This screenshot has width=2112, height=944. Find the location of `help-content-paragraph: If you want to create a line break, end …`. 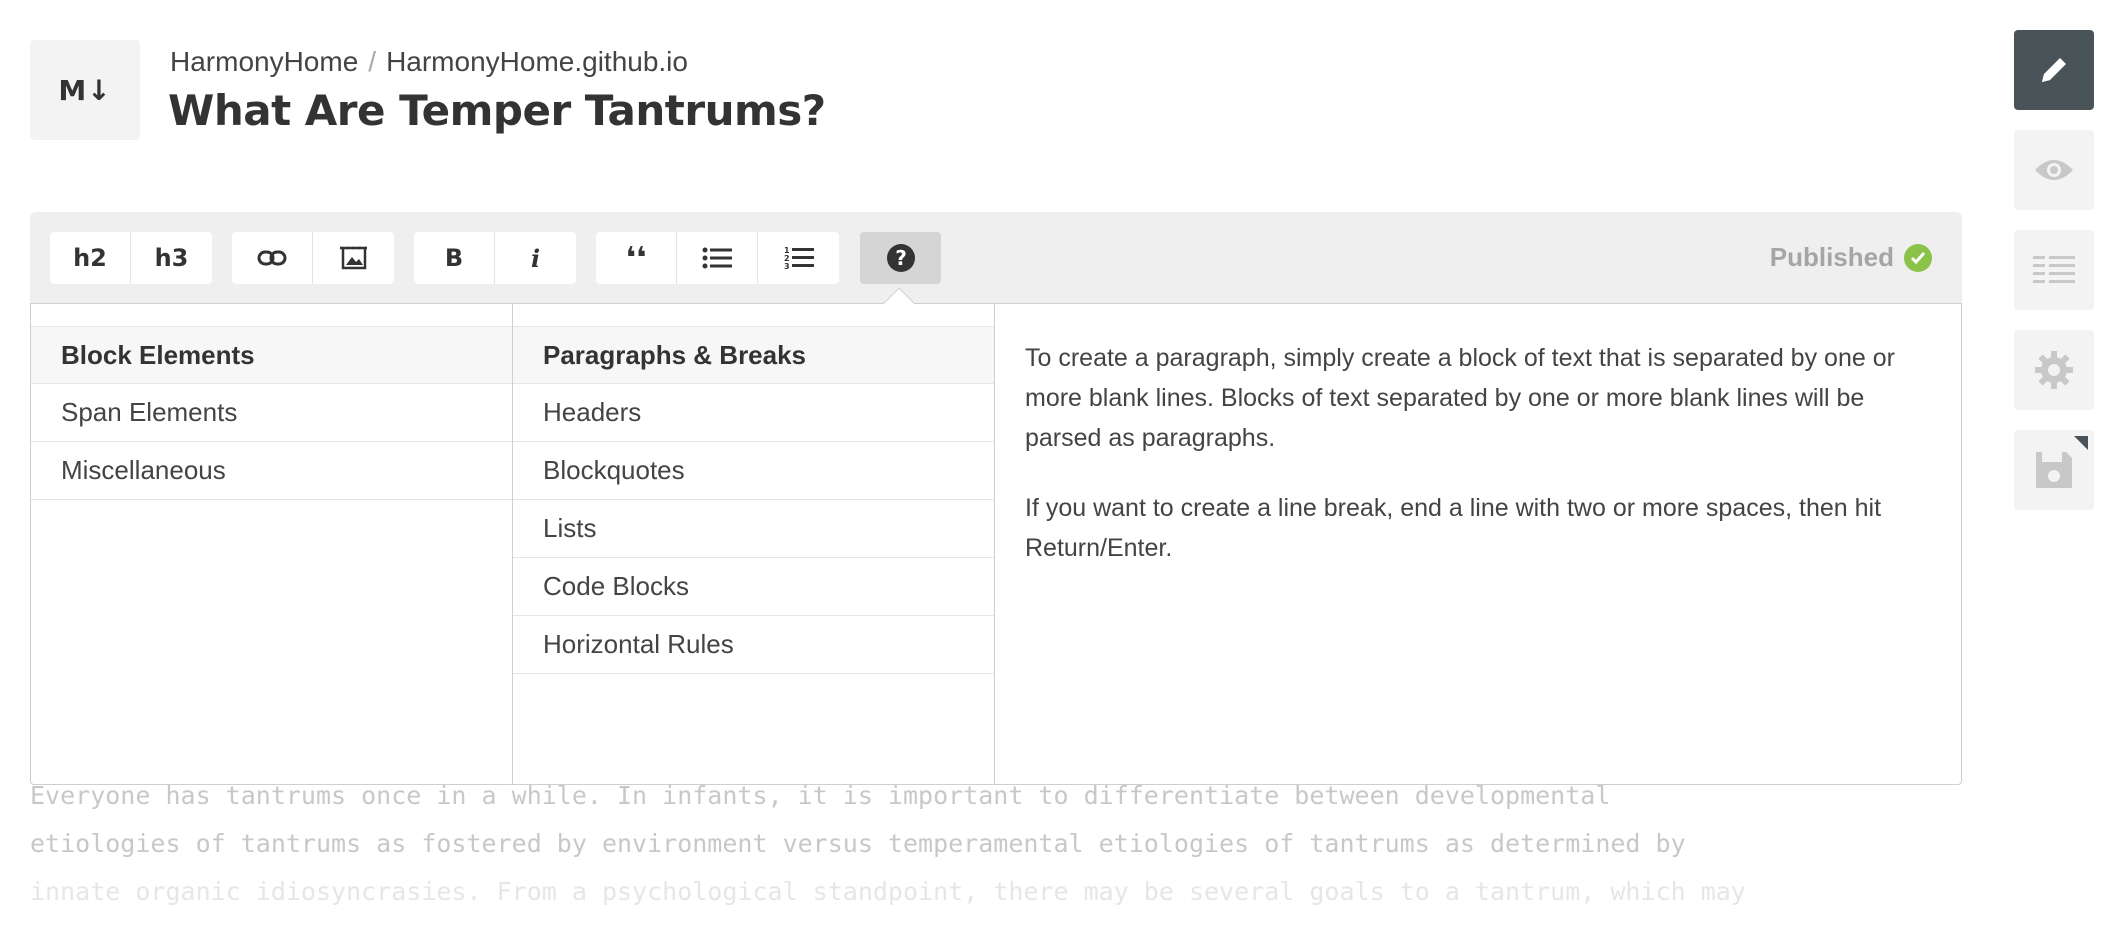

help-content-paragraph: If you want to create a line break, end … is located at coordinates (1453, 528).